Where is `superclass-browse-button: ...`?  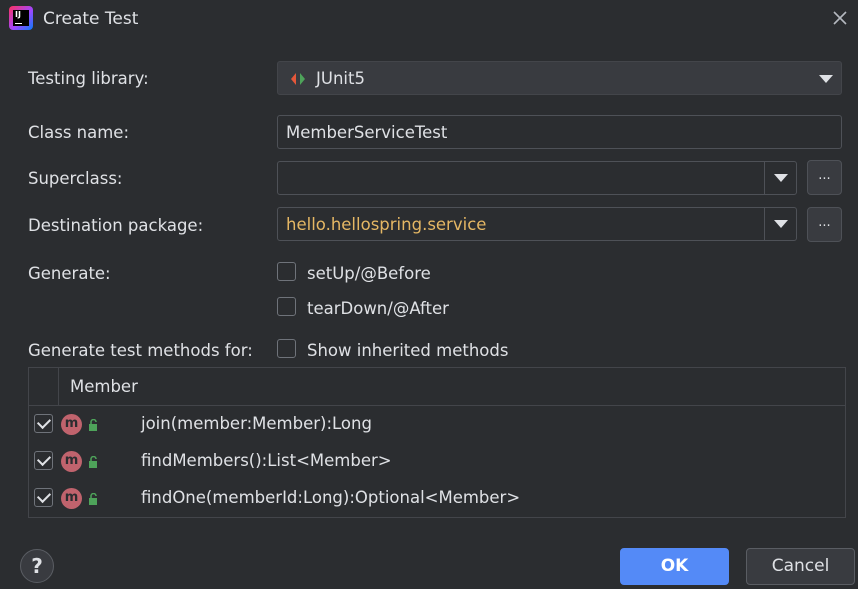
superclass-browse-button: ... is located at coordinates (824, 177).